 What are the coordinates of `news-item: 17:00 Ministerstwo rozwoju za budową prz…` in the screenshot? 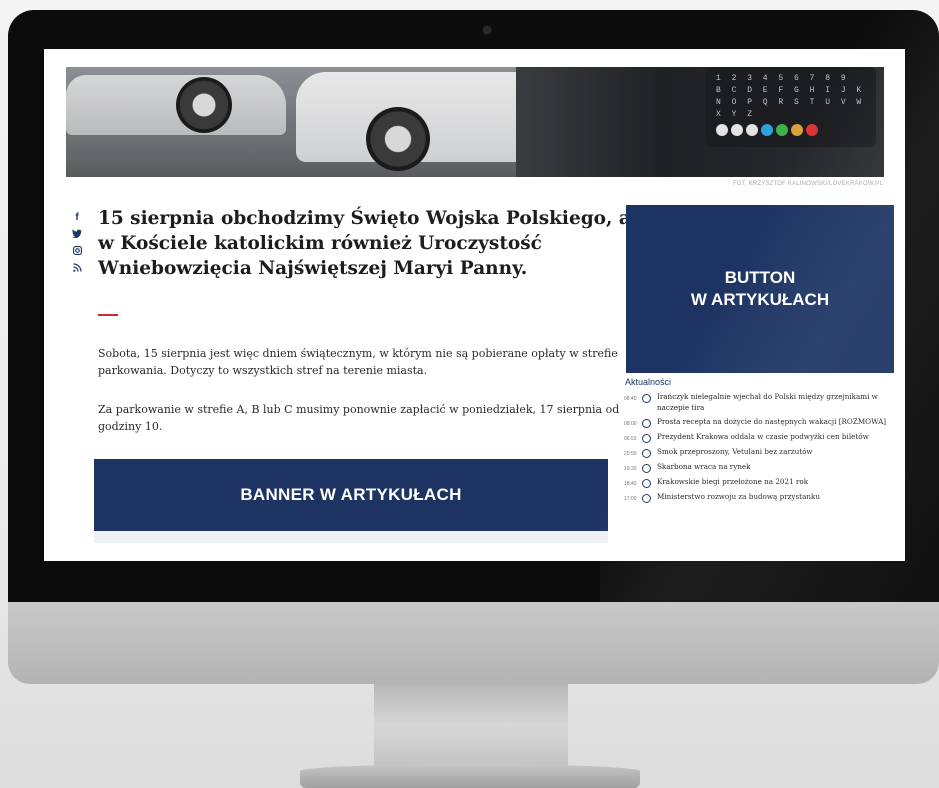 It's located at (760, 497).